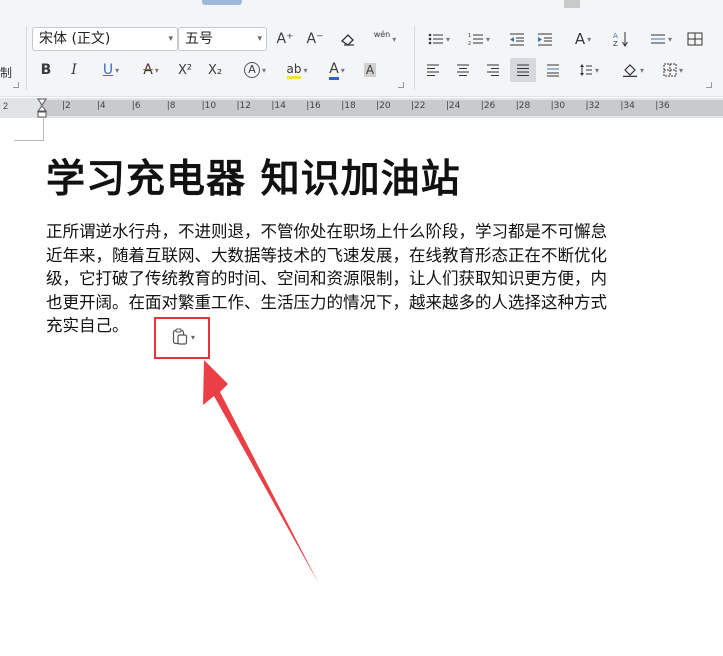  I want to click on ruler-tick-label: |30, so click(558, 106).